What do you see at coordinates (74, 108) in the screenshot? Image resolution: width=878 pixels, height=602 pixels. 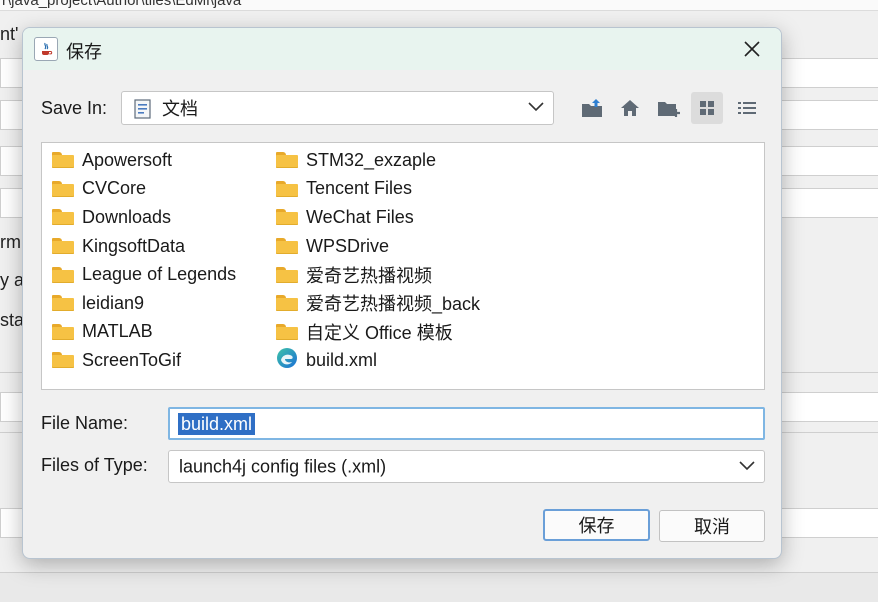 I see `save-in-label: Save In:` at bounding box center [74, 108].